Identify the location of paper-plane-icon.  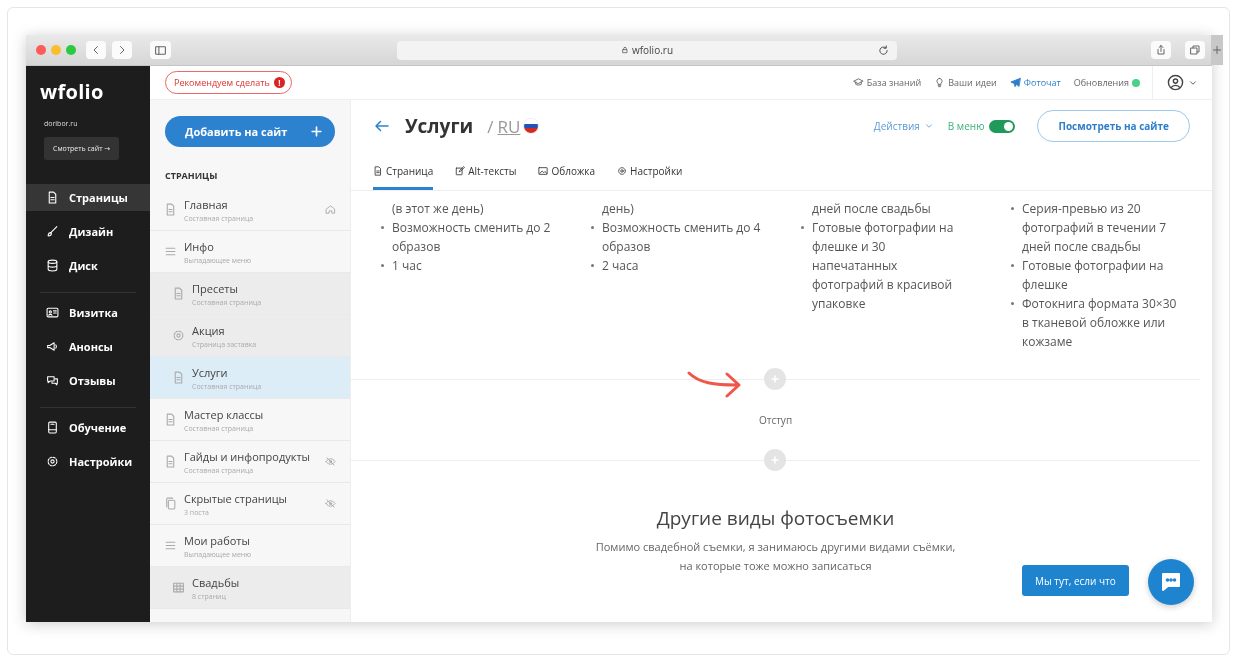
(1015, 82).